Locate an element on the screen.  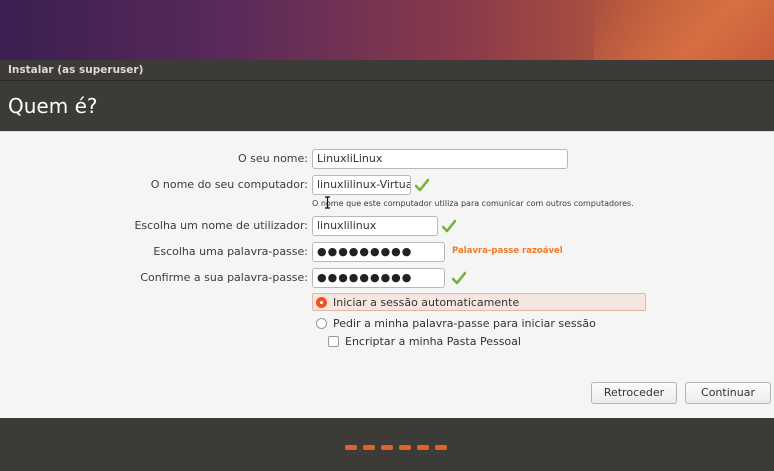
username-valid-check-icon is located at coordinates (449, 226).